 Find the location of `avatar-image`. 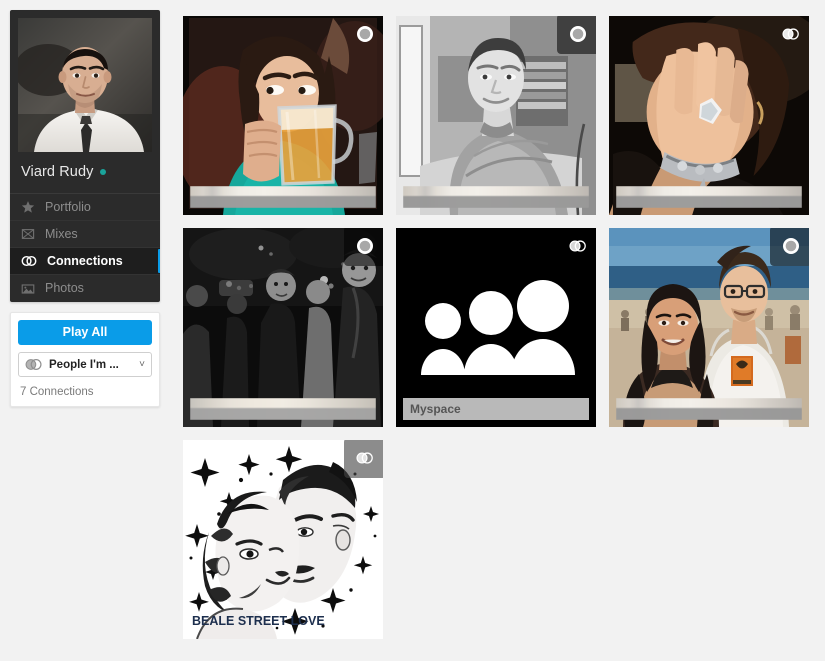

avatar-image is located at coordinates (85, 85).